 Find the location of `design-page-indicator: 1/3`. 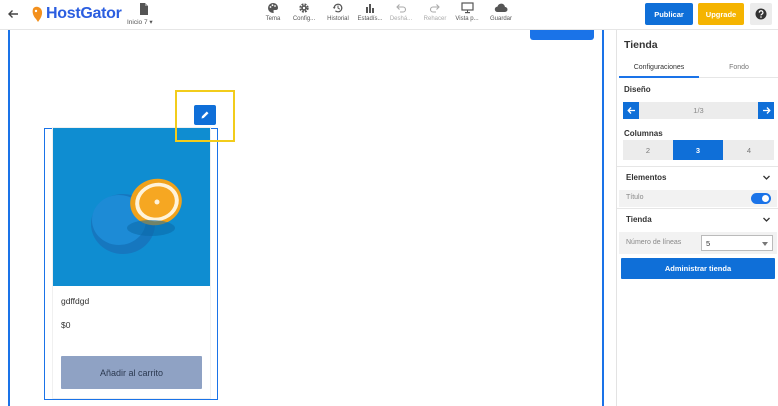

design-page-indicator: 1/3 is located at coordinates (698, 110).